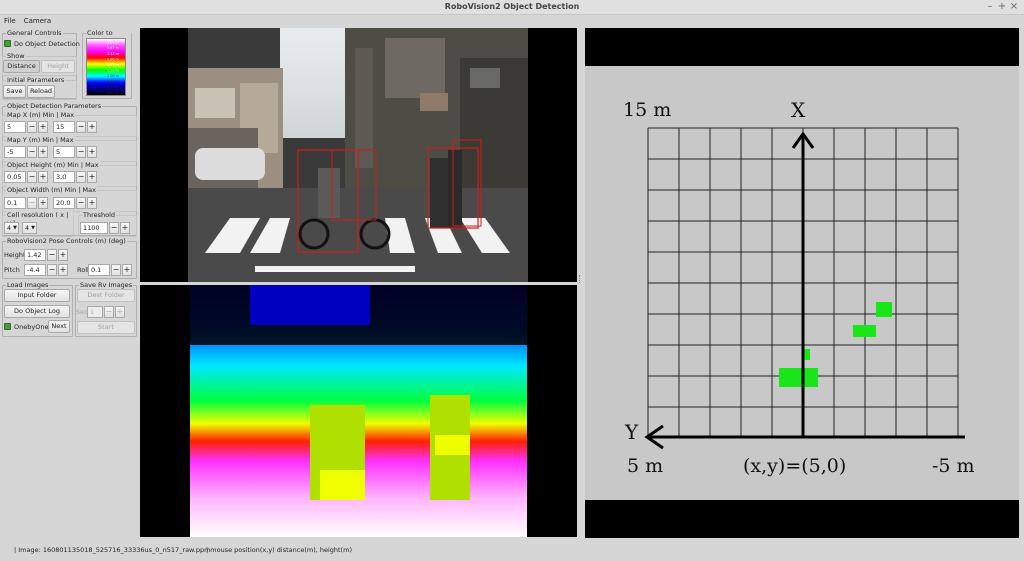 This screenshot has height=561, width=1024. What do you see at coordinates (51, 190) in the screenshot?
I see `object-width-label: Object Width (m) Min | Max` at bounding box center [51, 190].